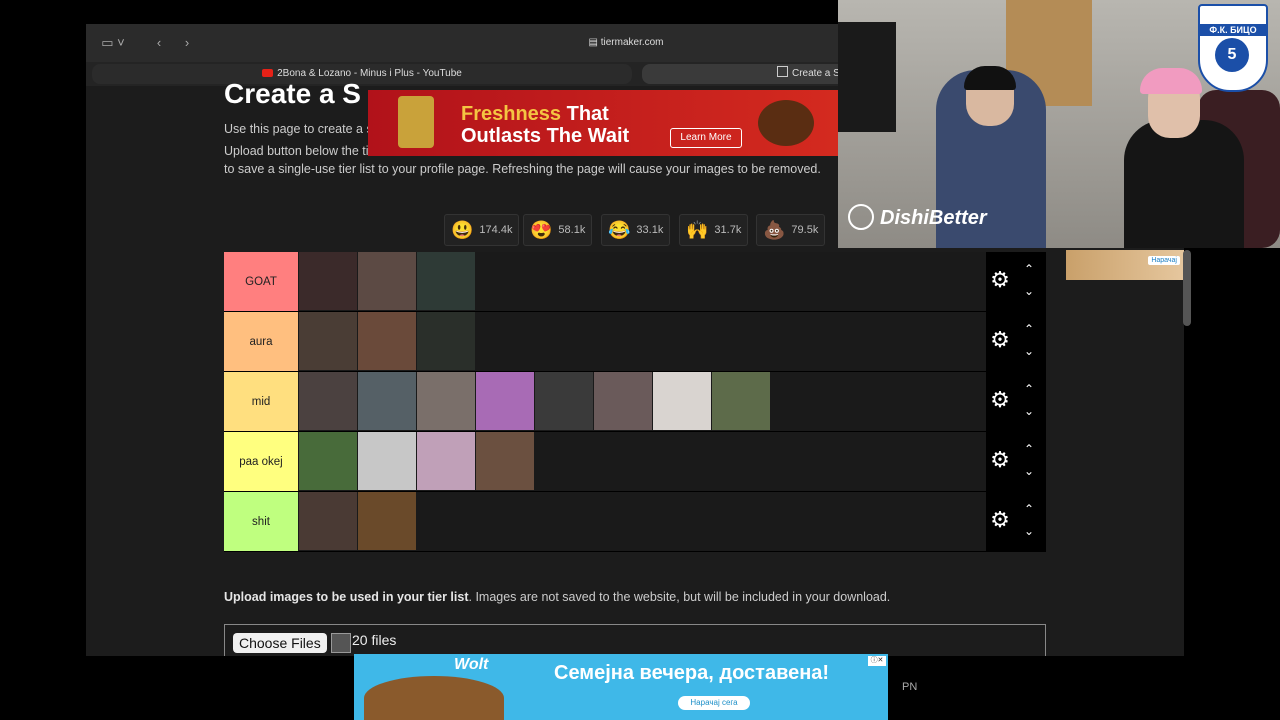 The image size is (1280, 720). I want to click on sidebar-toggle-icon: ▭ ˅, so click(113, 43).